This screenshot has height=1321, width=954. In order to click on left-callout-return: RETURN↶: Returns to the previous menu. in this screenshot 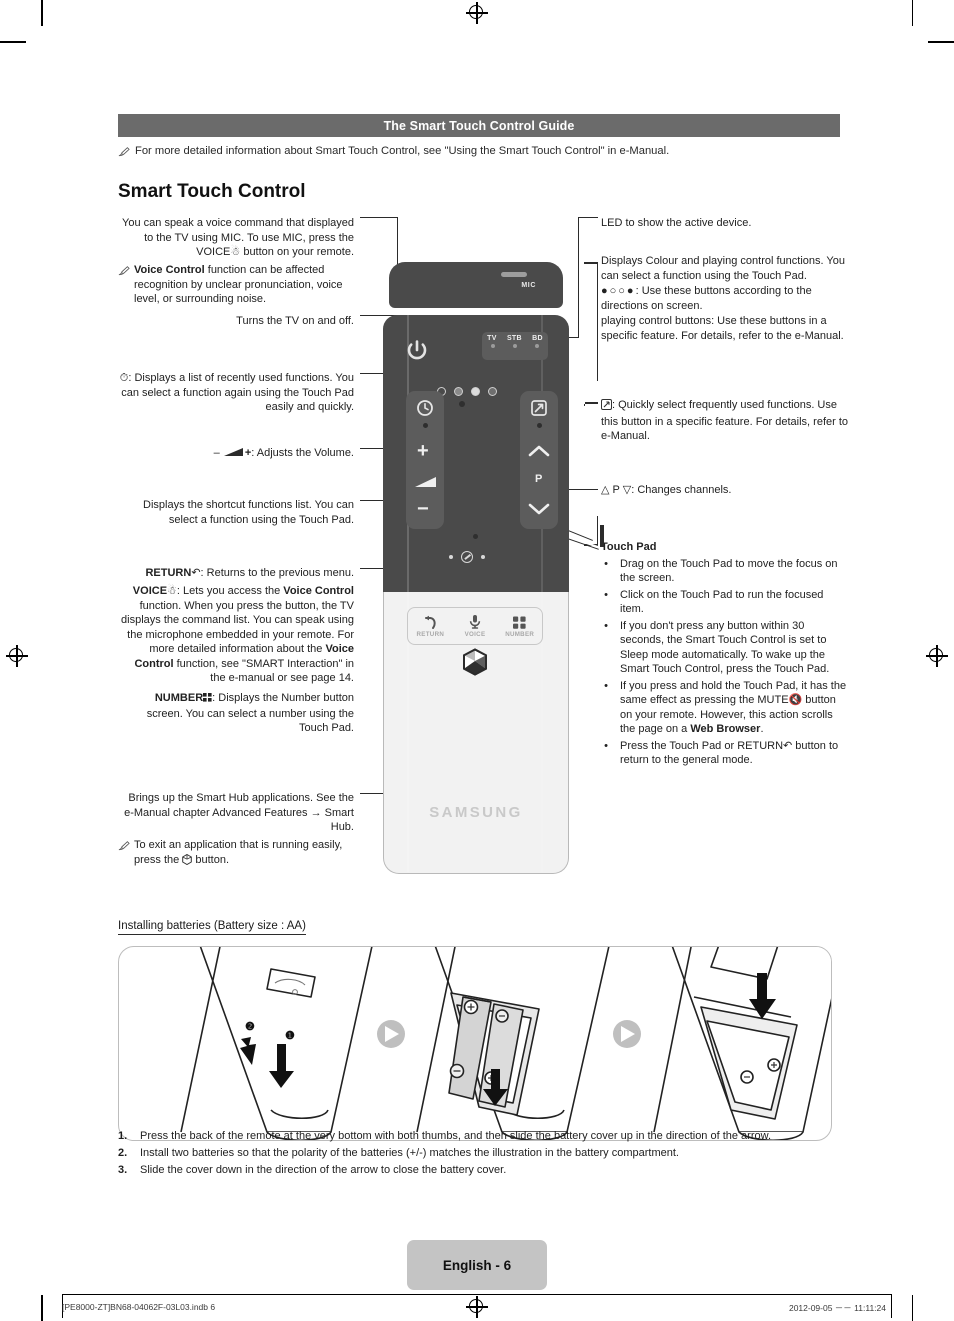, I will do `click(236, 573)`.